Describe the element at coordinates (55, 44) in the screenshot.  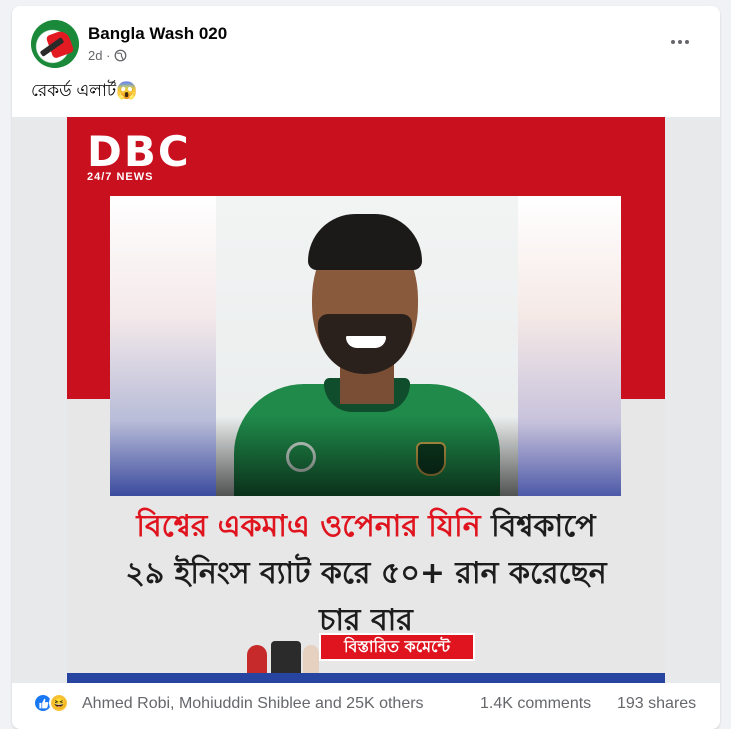
I see `page-avatar` at that location.